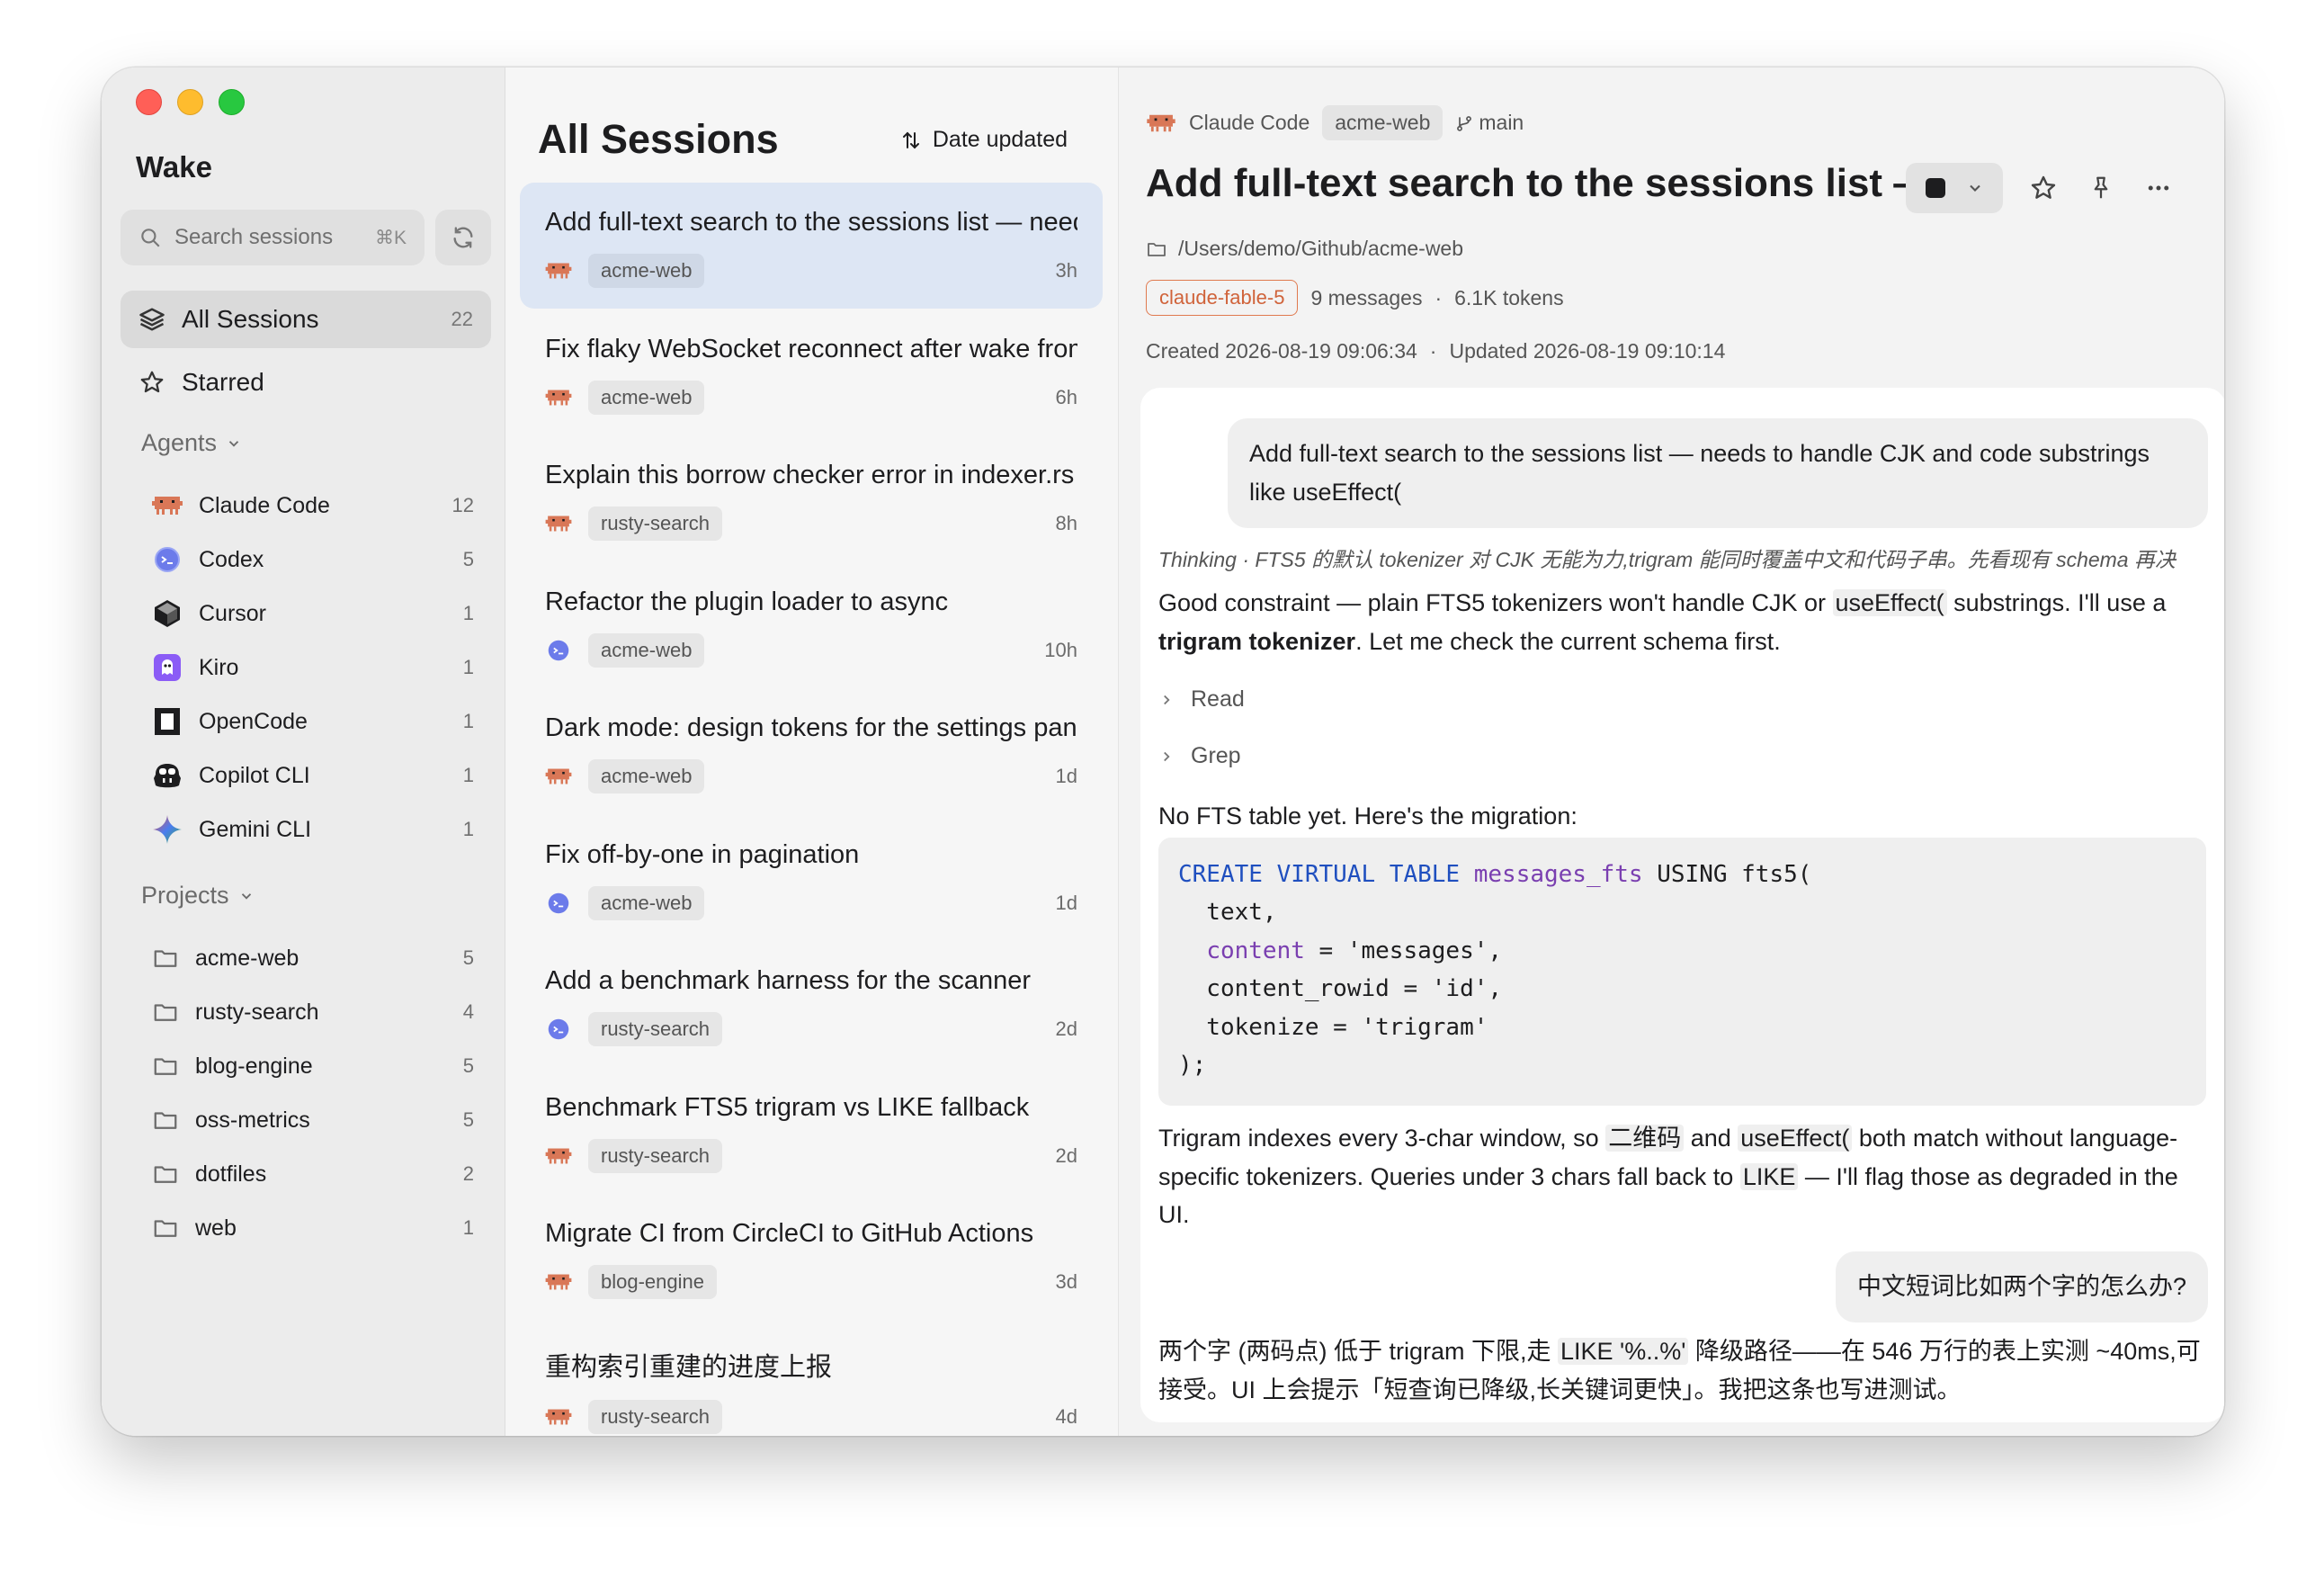 This screenshot has height=1569, width=2324. What do you see at coordinates (984, 140) in the screenshot?
I see `sort-button: Date updated` at bounding box center [984, 140].